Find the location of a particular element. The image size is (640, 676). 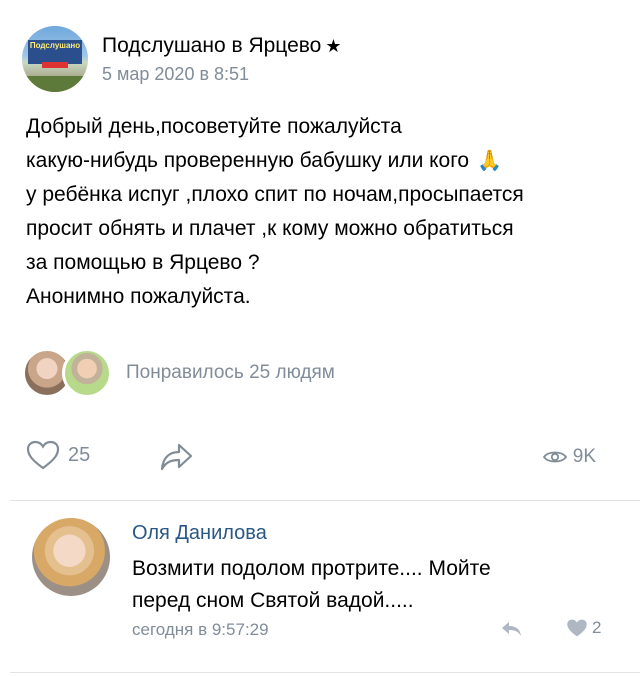

likers-row: Понравилось 25 людям is located at coordinates (178, 373).